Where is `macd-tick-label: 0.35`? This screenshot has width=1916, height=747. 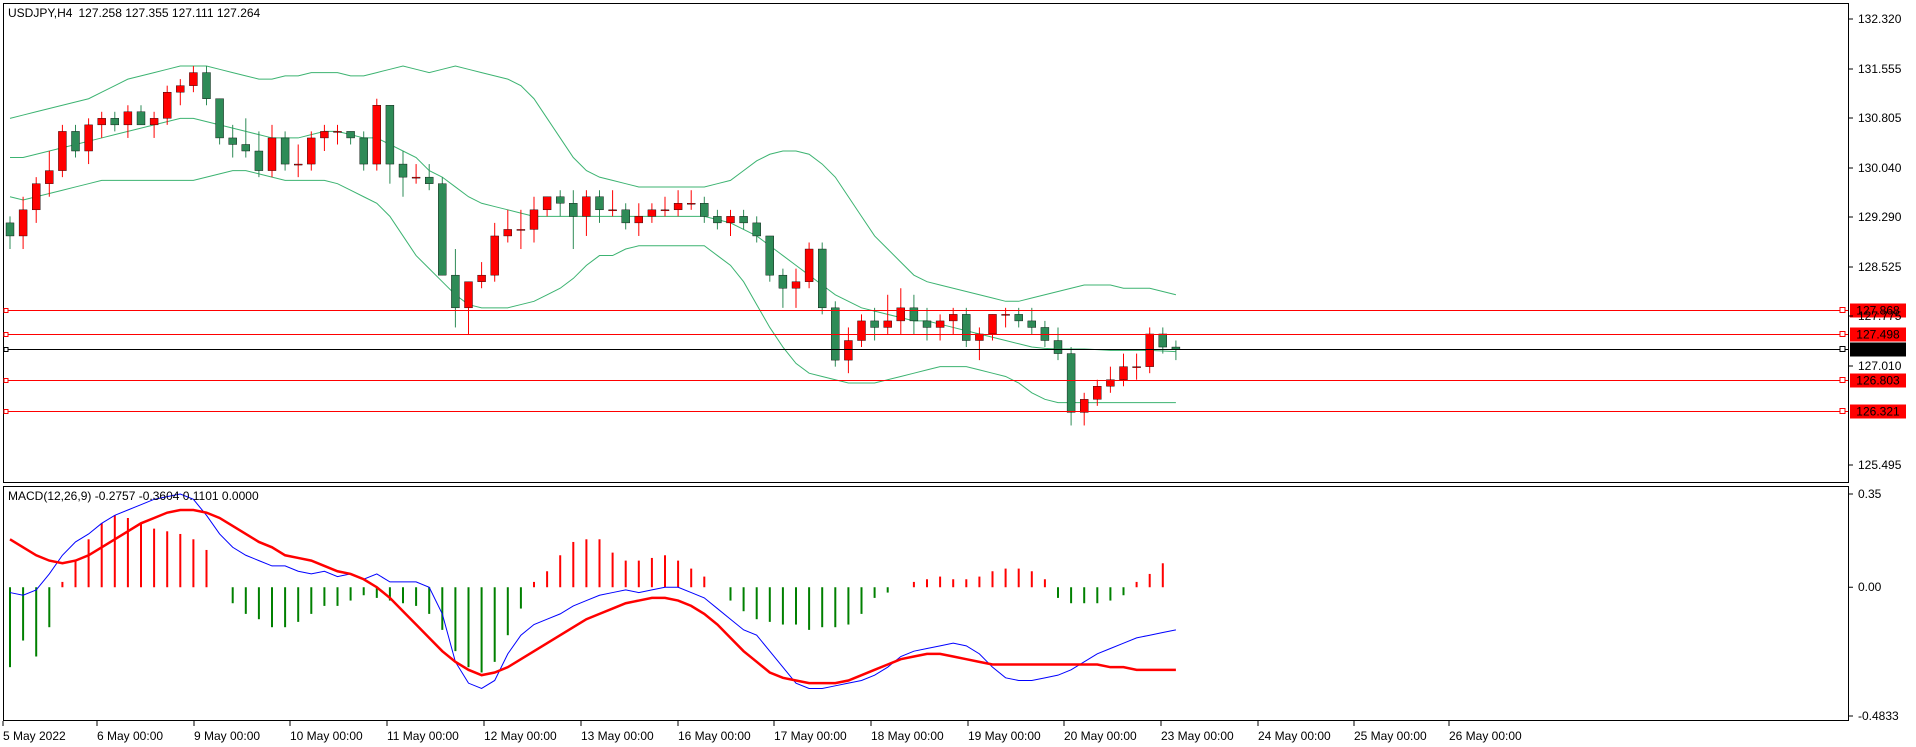
macd-tick-label: 0.35 is located at coordinates (1870, 494).